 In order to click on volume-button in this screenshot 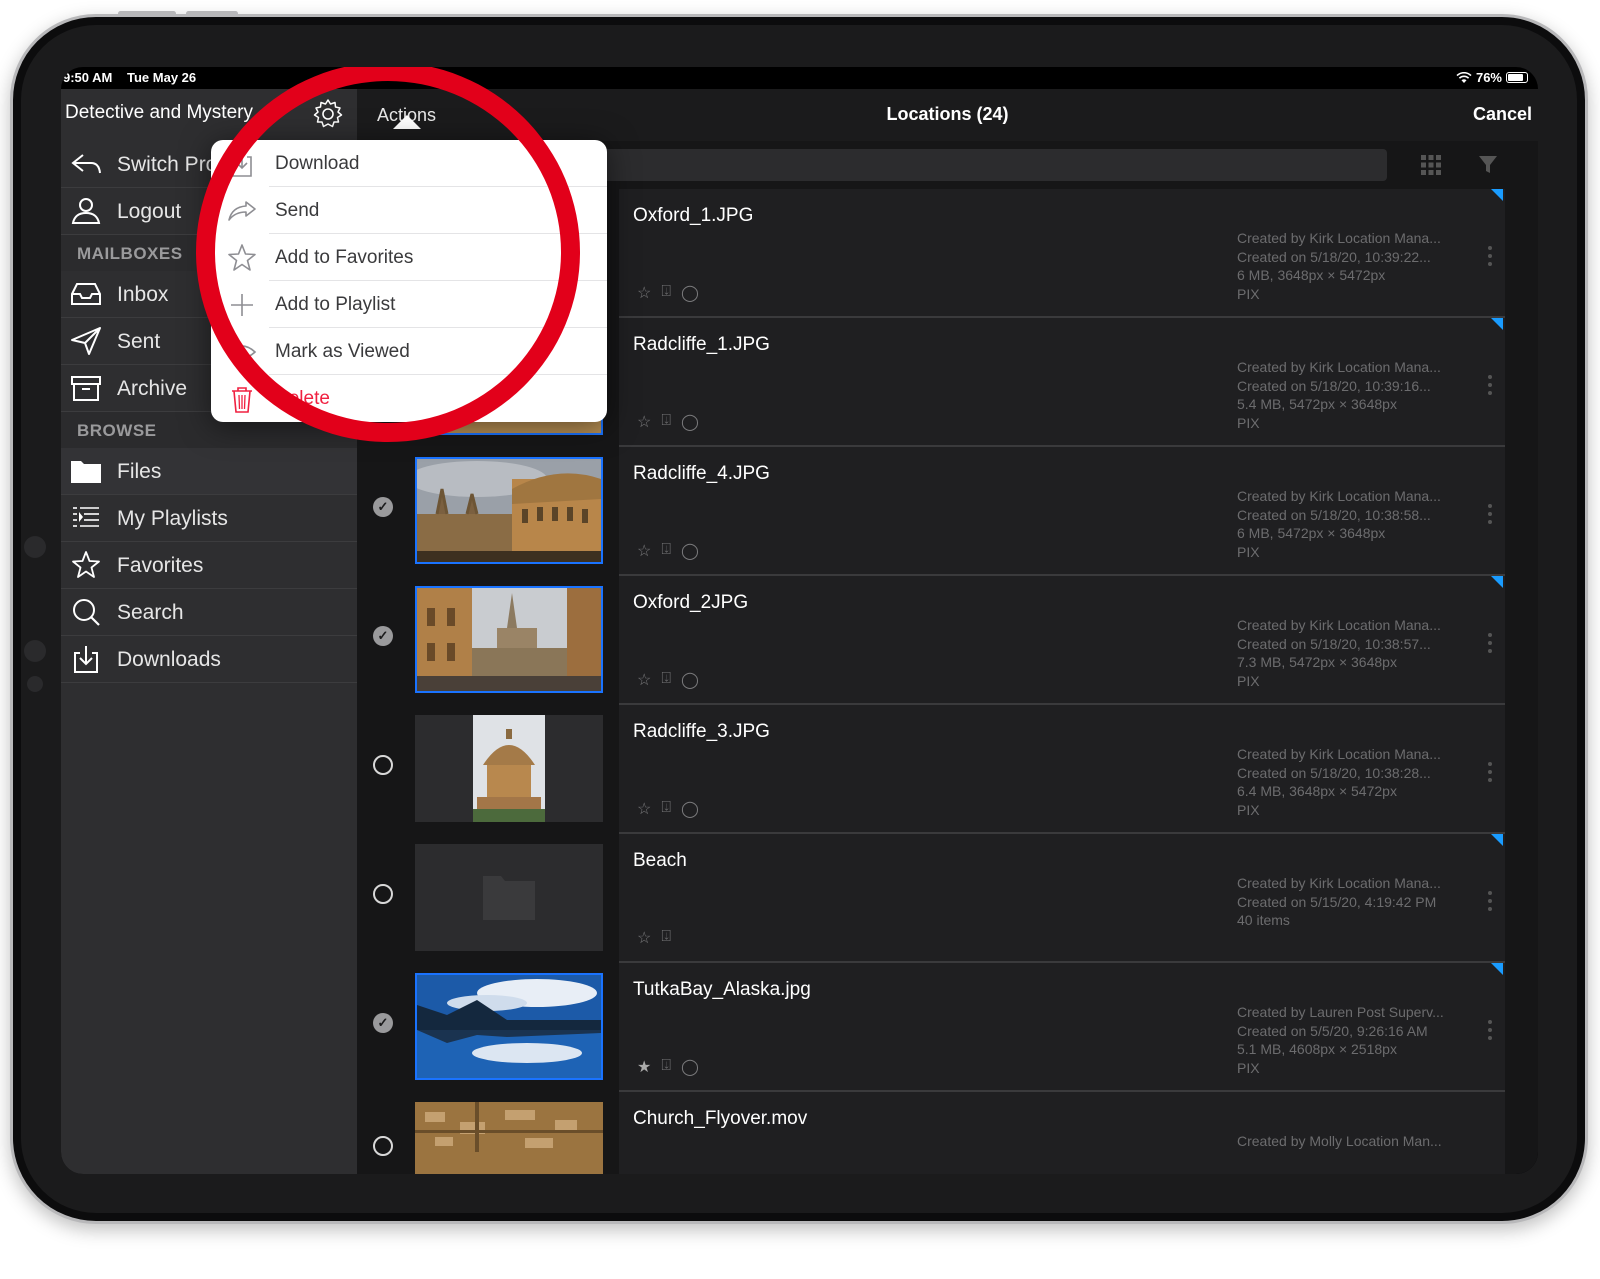, I will do `click(212, 13)`.